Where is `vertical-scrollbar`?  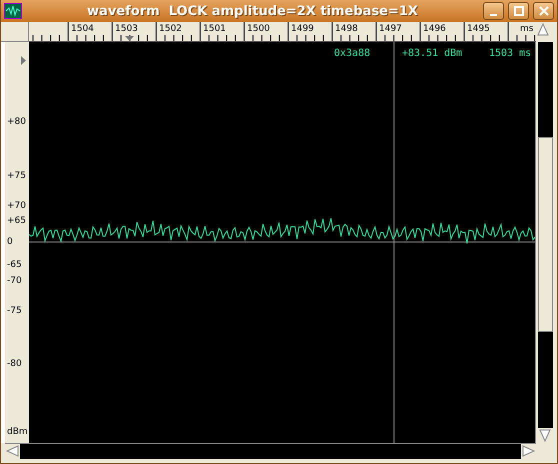
vertical-scrollbar is located at coordinates (545, 242).